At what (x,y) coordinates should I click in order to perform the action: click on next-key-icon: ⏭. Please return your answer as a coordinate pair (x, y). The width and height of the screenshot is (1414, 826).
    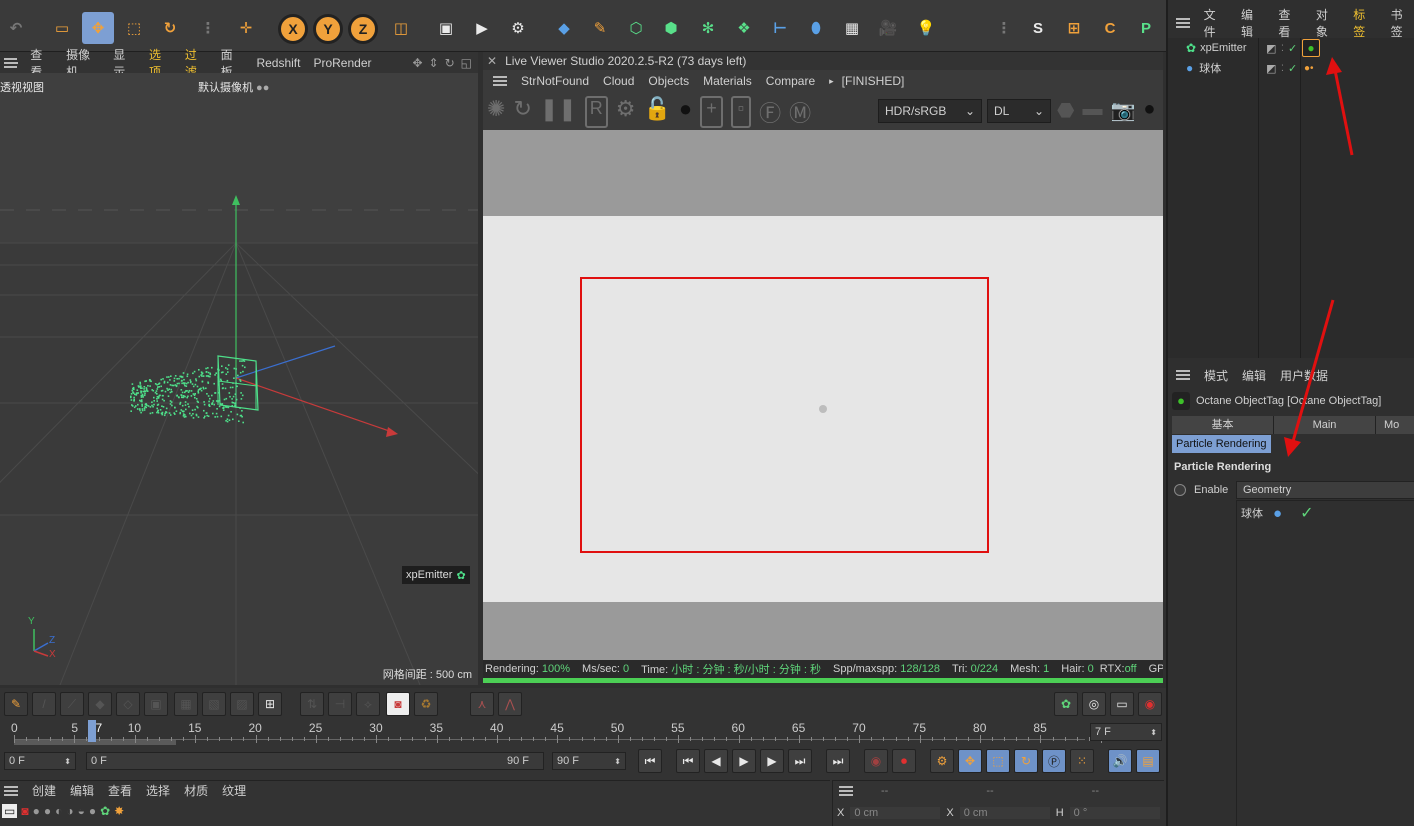
    Looking at the image, I should click on (800, 761).